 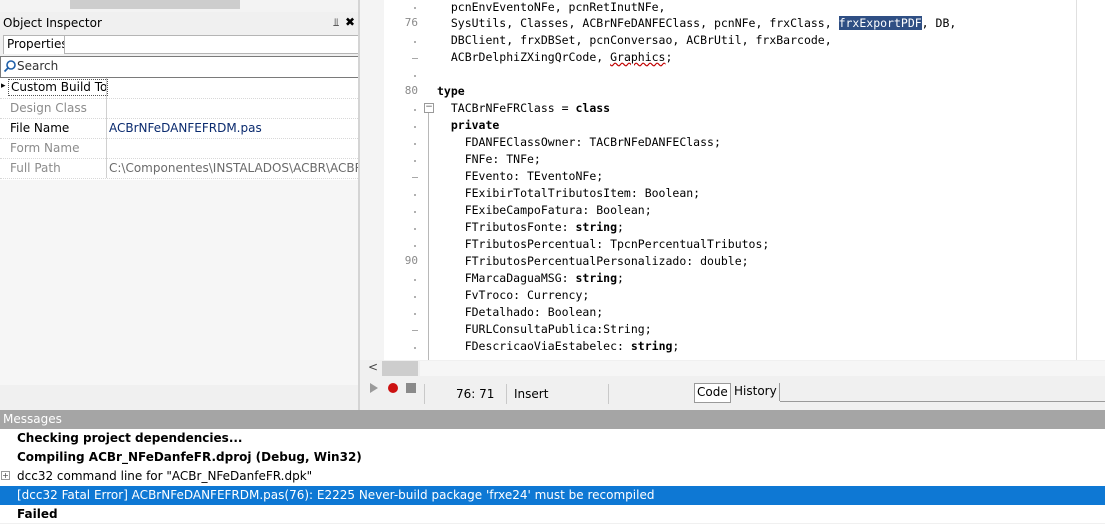 What do you see at coordinates (32, 419) in the screenshot?
I see `messages-title: Messages` at bounding box center [32, 419].